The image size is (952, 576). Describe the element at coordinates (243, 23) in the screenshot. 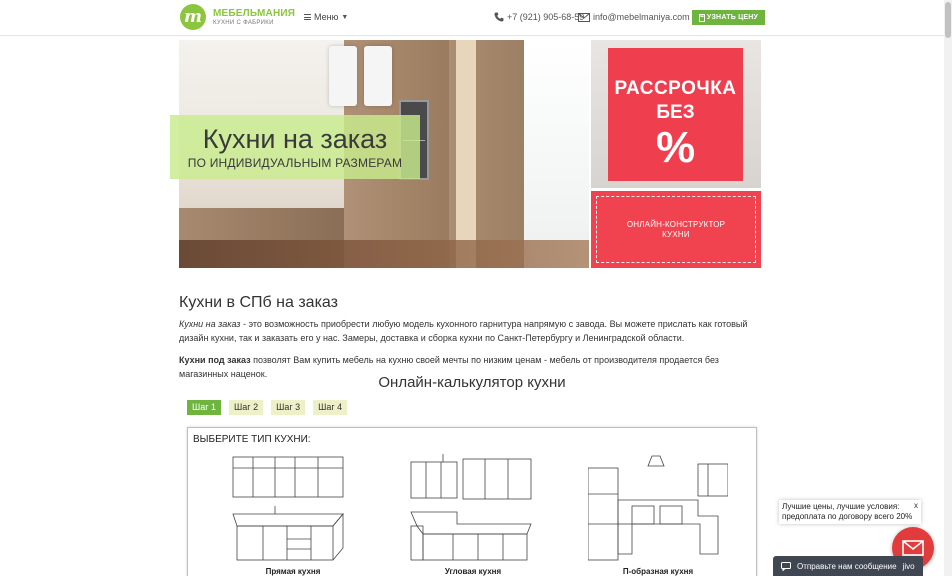

I see `logo-tagline: КУХНИ С ФАБРИКИ` at that location.